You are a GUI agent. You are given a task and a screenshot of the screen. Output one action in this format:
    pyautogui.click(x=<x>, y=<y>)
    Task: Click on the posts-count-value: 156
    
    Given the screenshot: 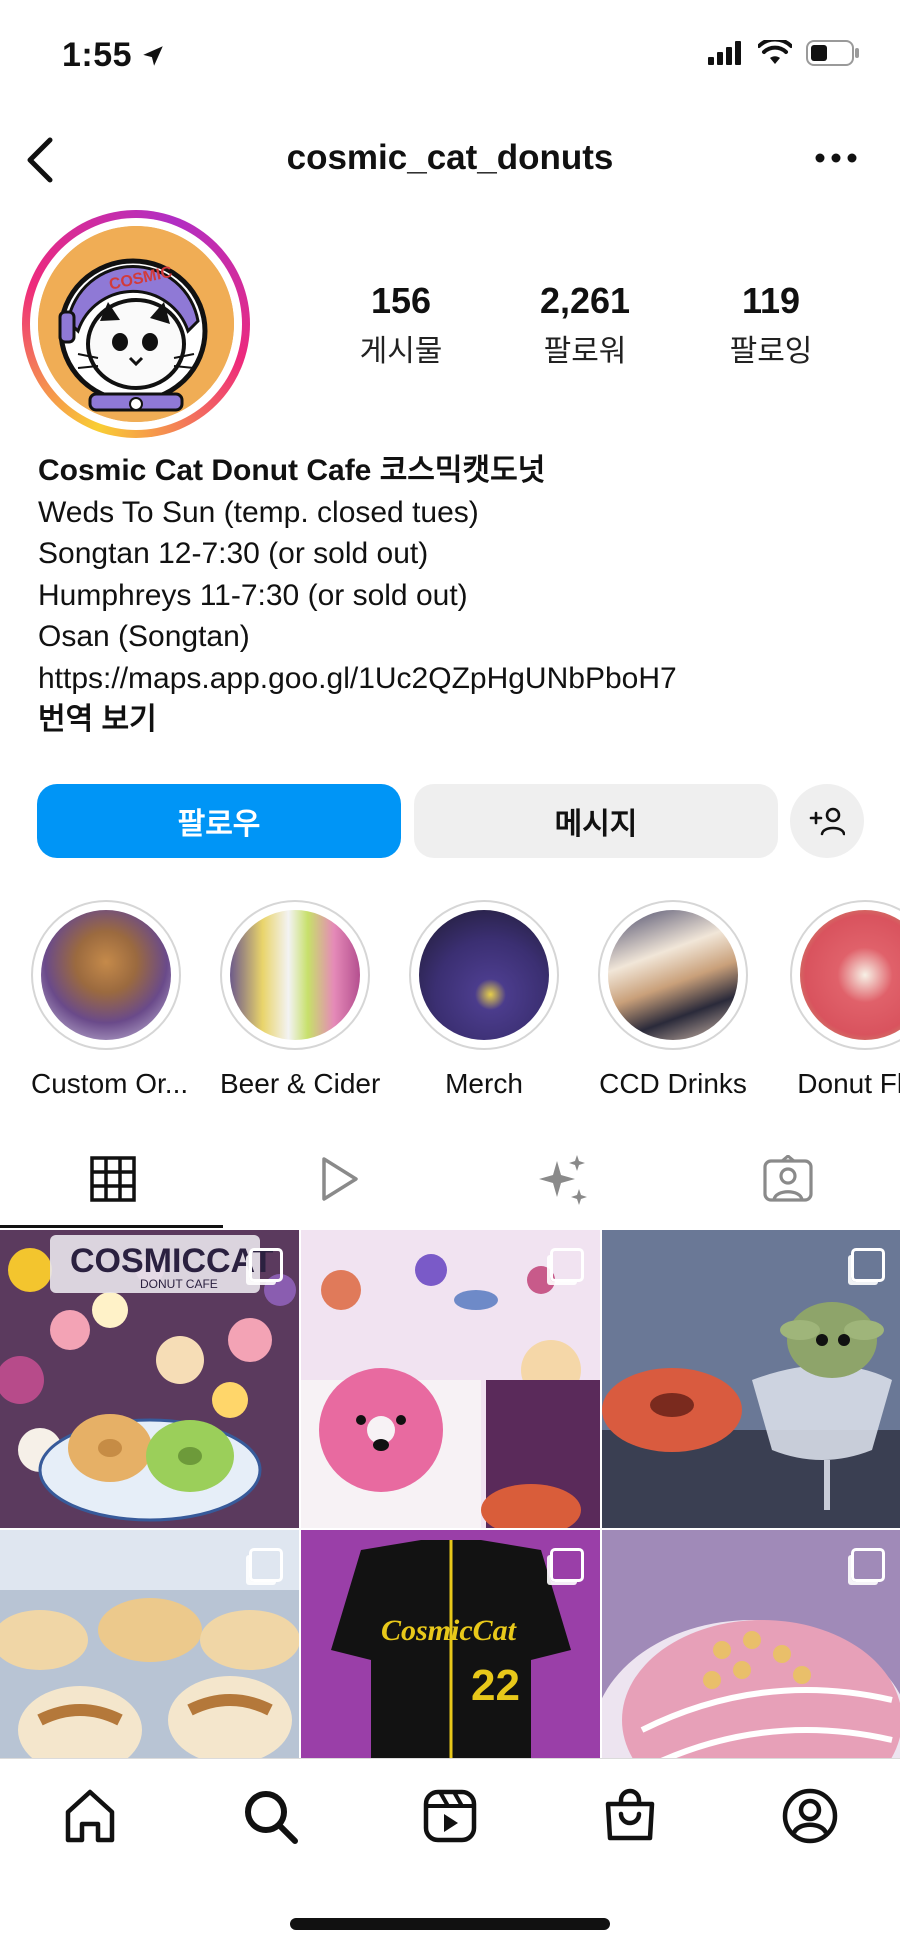 What is the action you would take?
    pyautogui.click(x=401, y=300)
    